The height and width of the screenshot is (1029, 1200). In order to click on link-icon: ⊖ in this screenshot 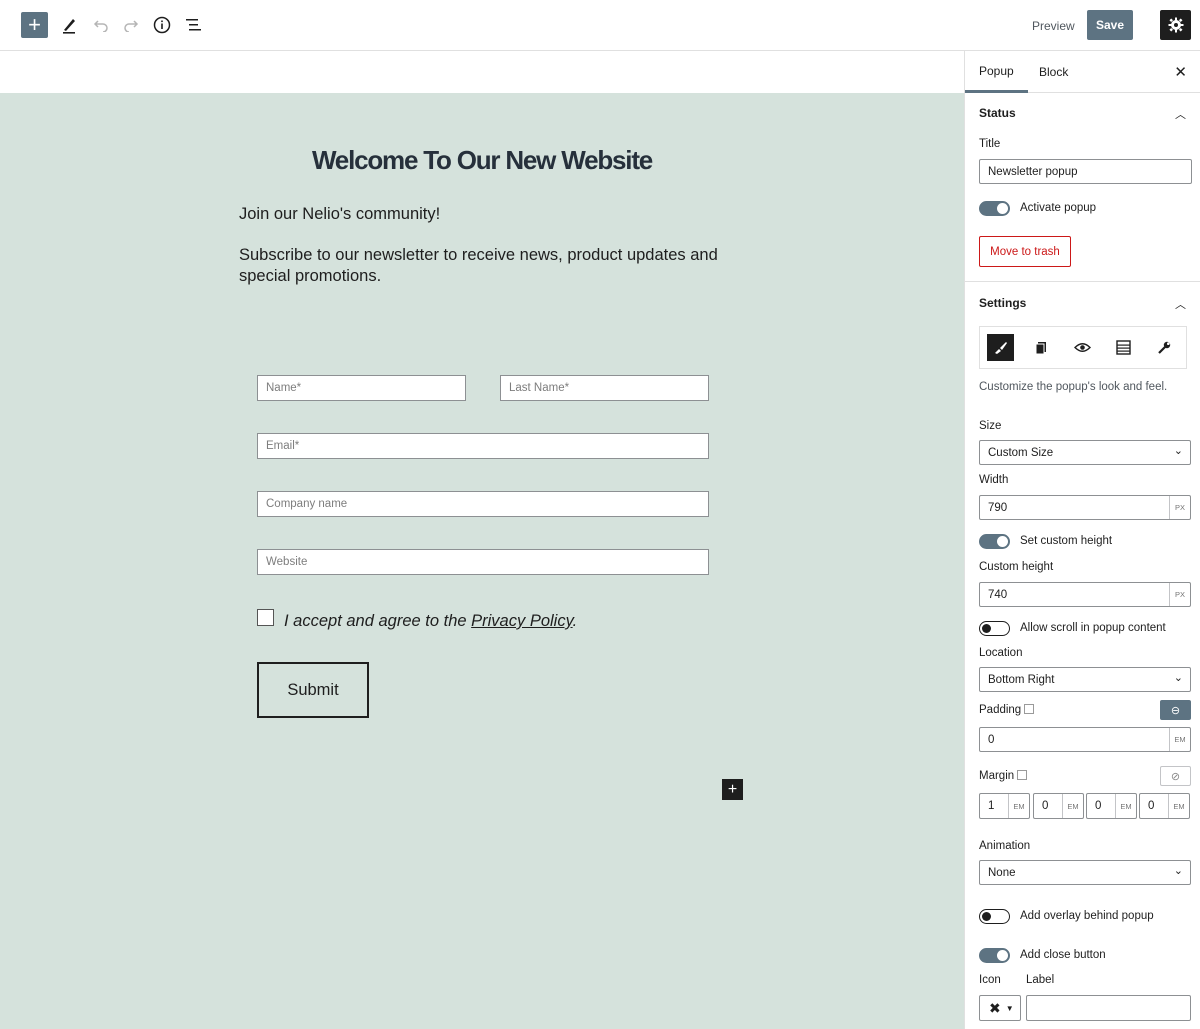, I will do `click(1175, 710)`.